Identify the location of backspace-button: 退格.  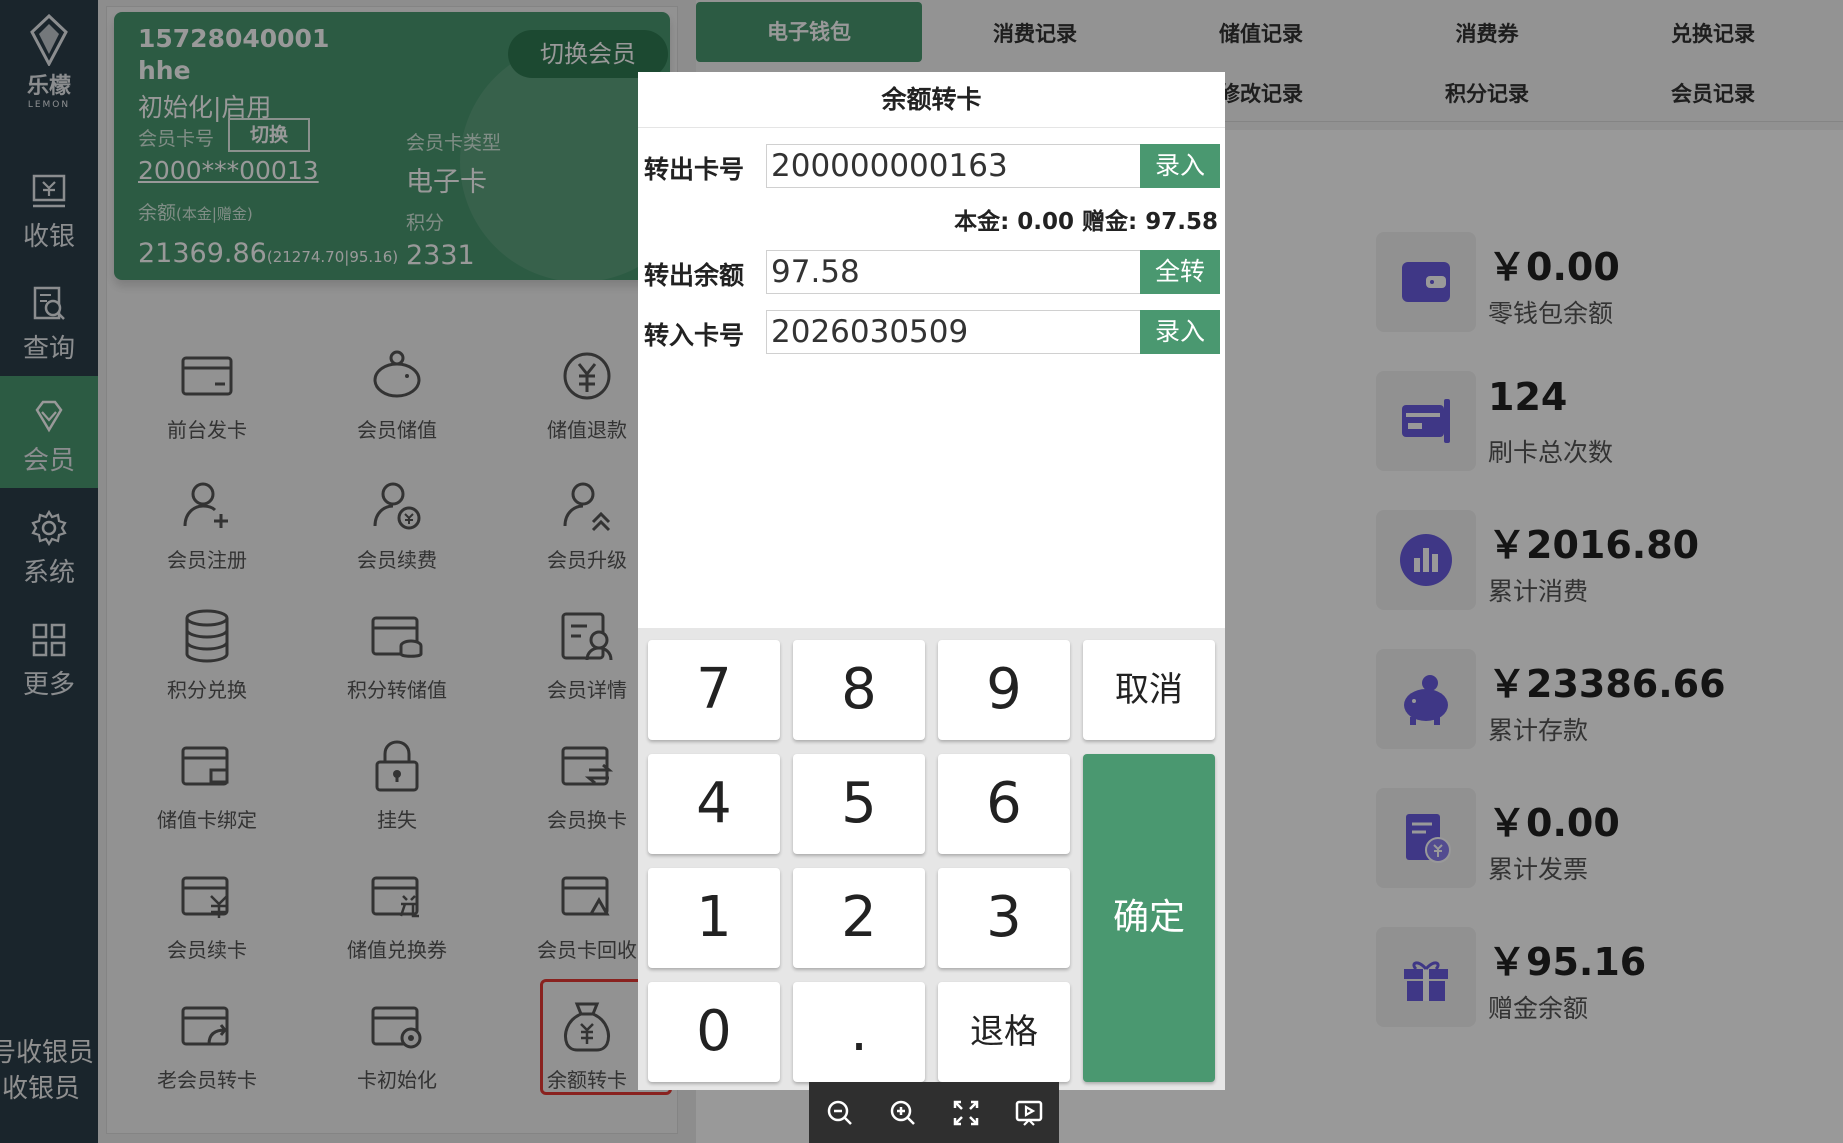
(1004, 1032).